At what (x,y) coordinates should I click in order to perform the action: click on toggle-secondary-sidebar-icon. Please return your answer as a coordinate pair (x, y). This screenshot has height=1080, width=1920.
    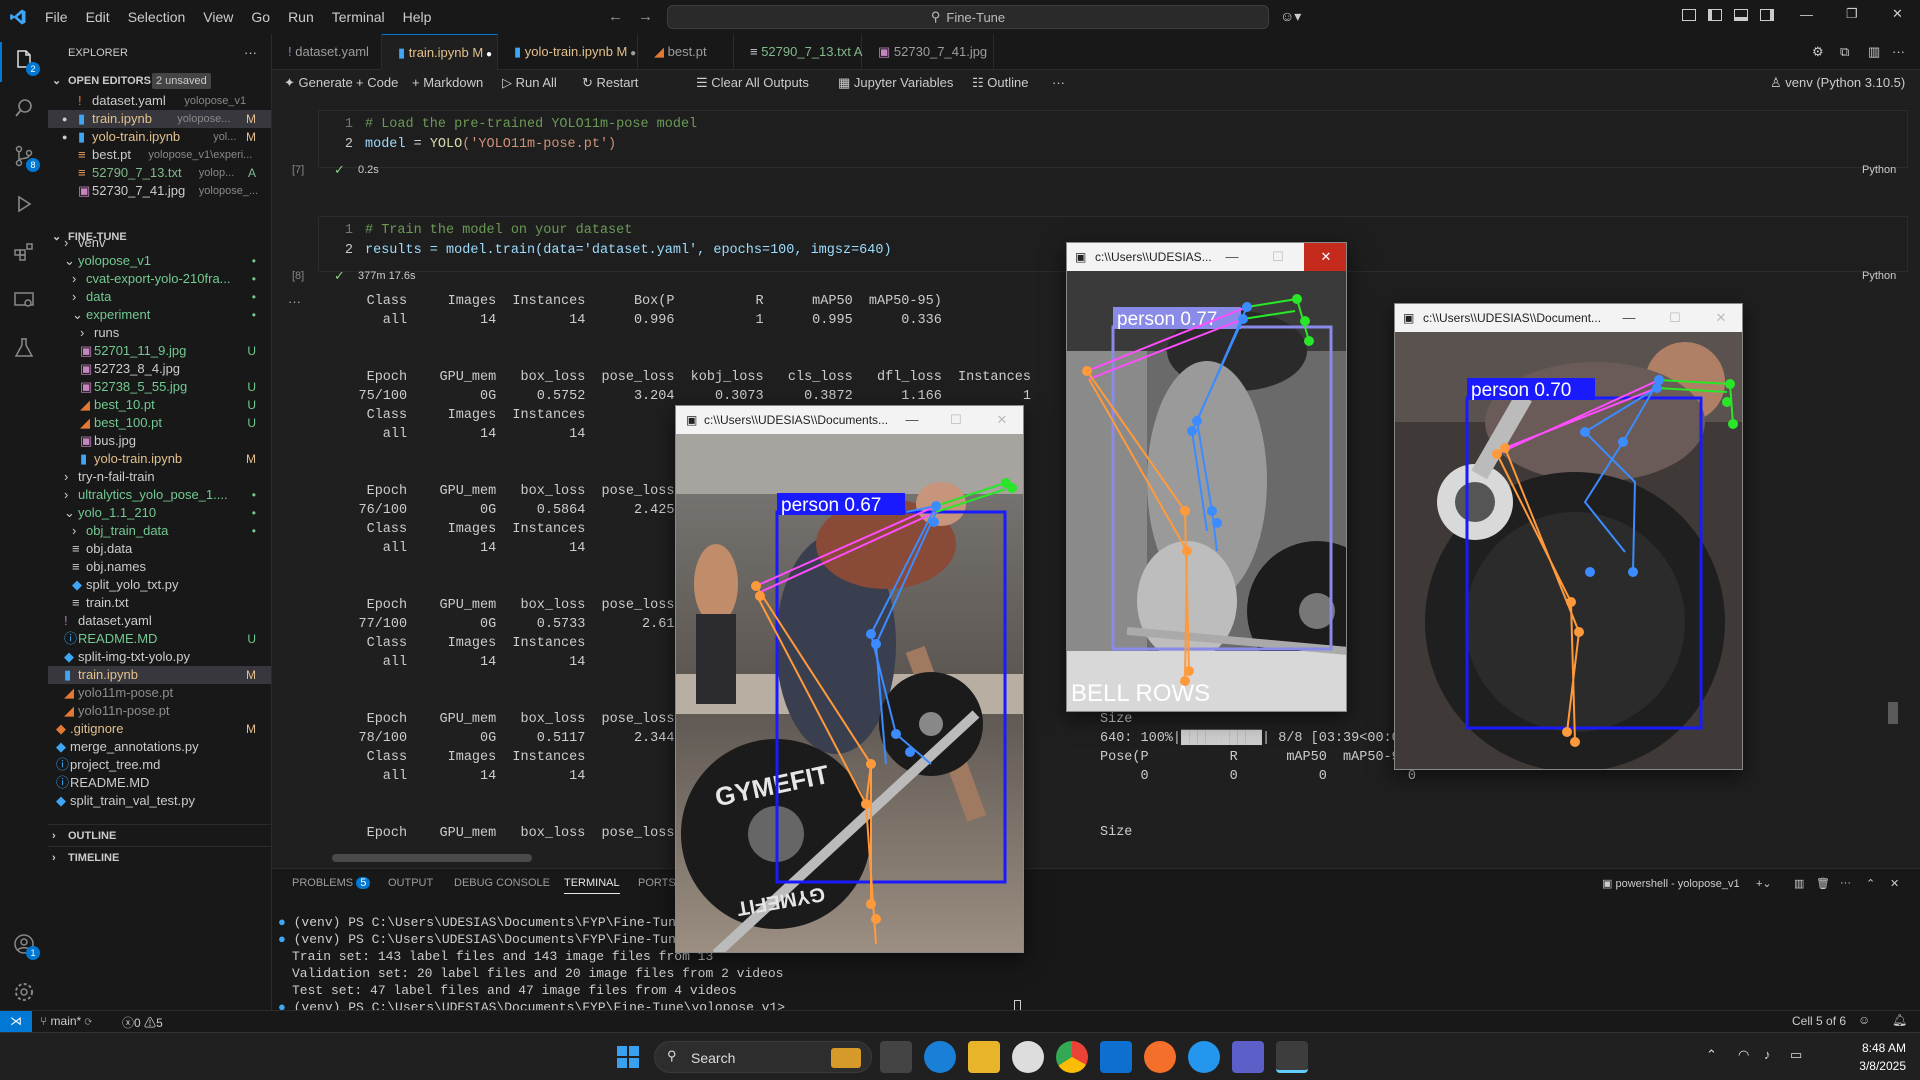
    Looking at the image, I should click on (1767, 15).